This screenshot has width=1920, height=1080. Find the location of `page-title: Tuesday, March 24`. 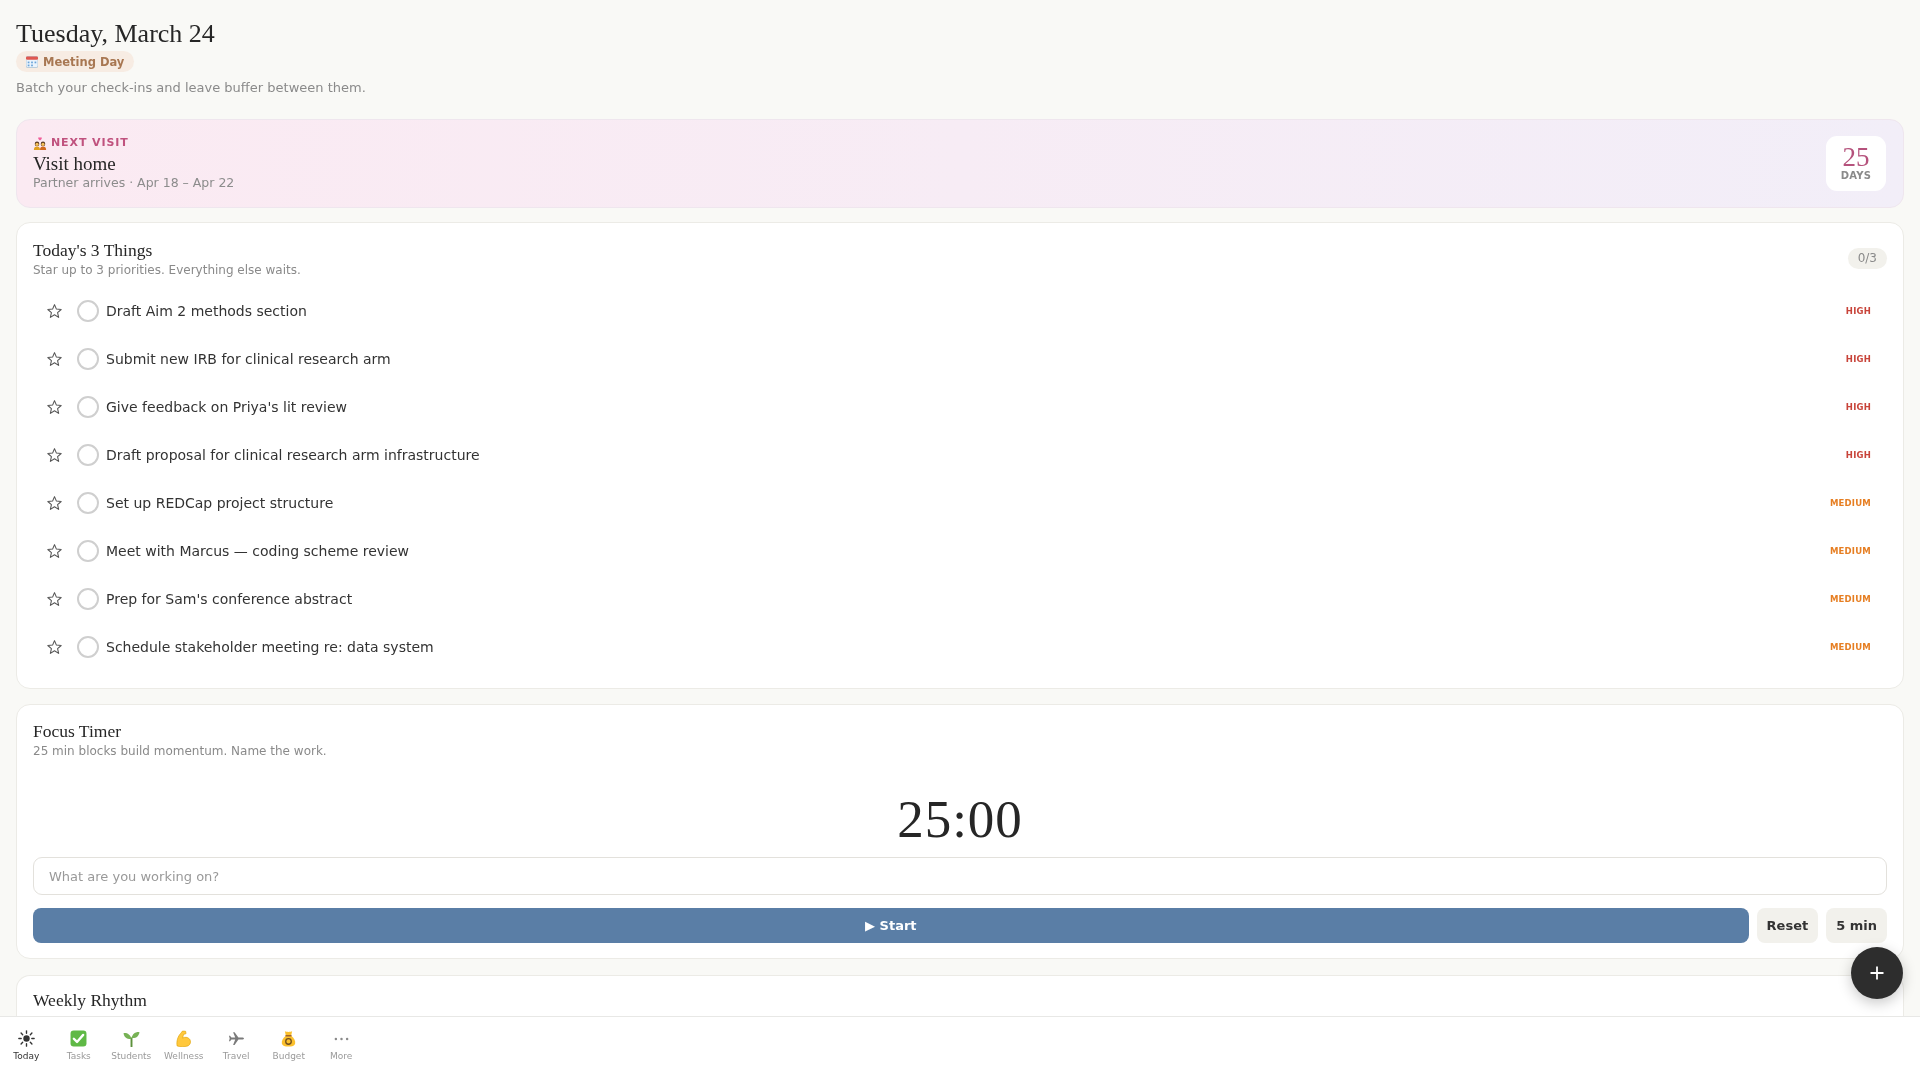

page-title: Tuesday, March 24 is located at coordinates (115, 33).